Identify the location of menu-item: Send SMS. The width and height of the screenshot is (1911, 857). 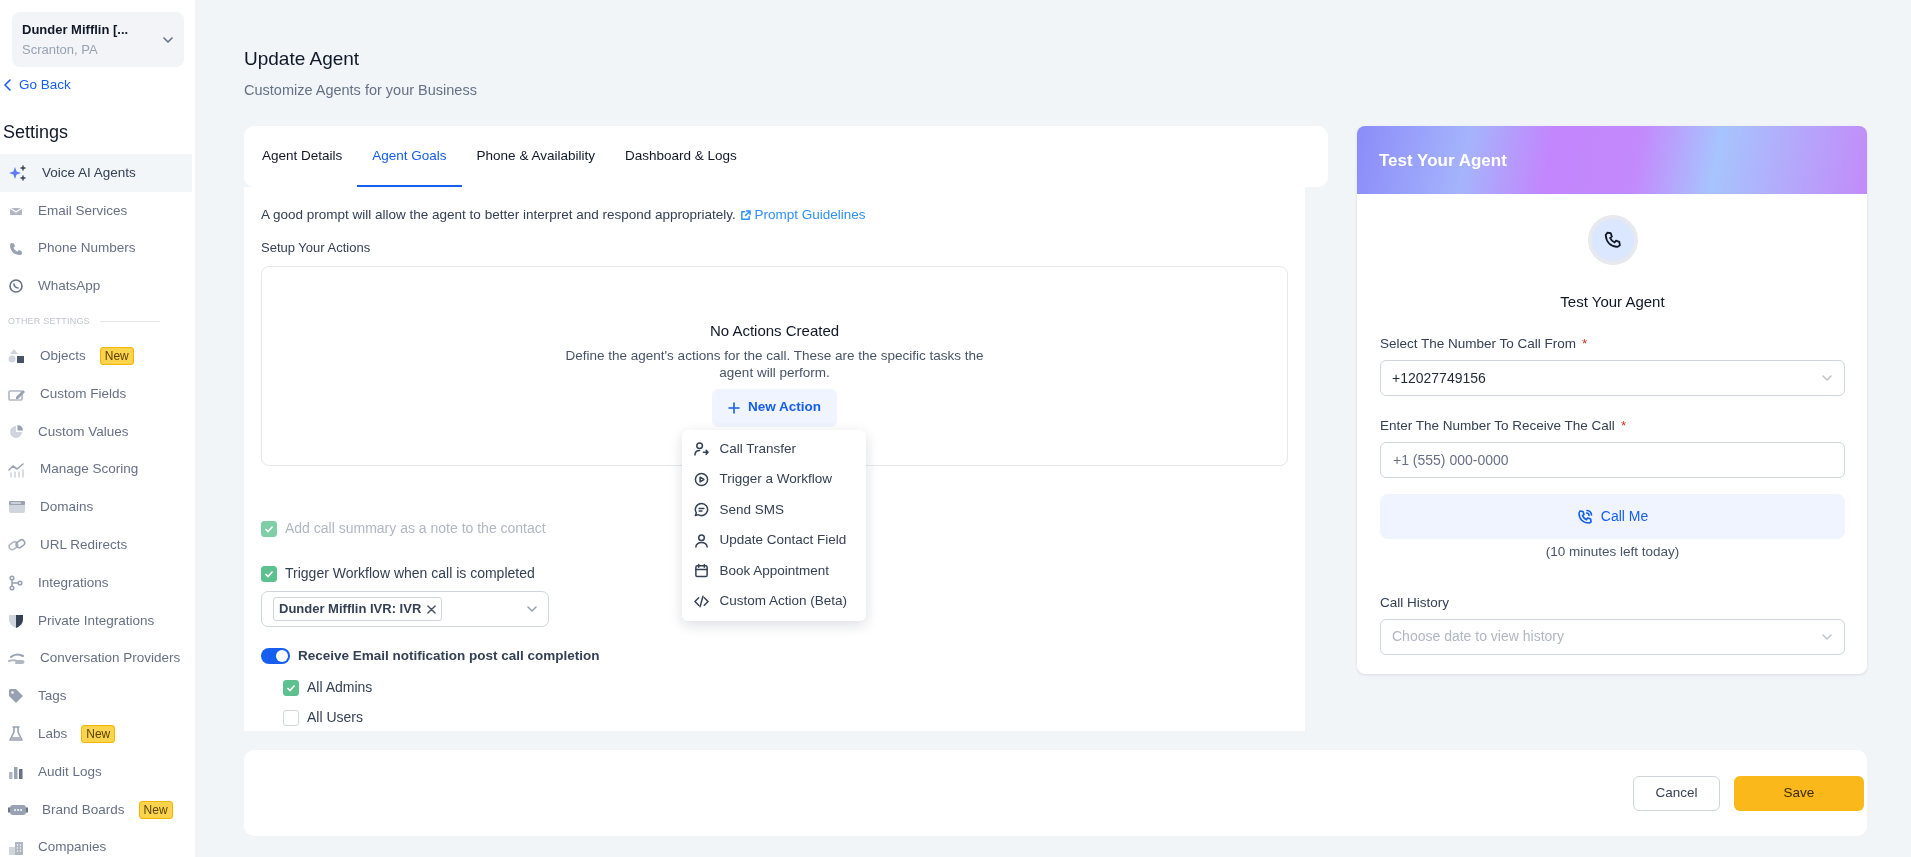
(774, 510).